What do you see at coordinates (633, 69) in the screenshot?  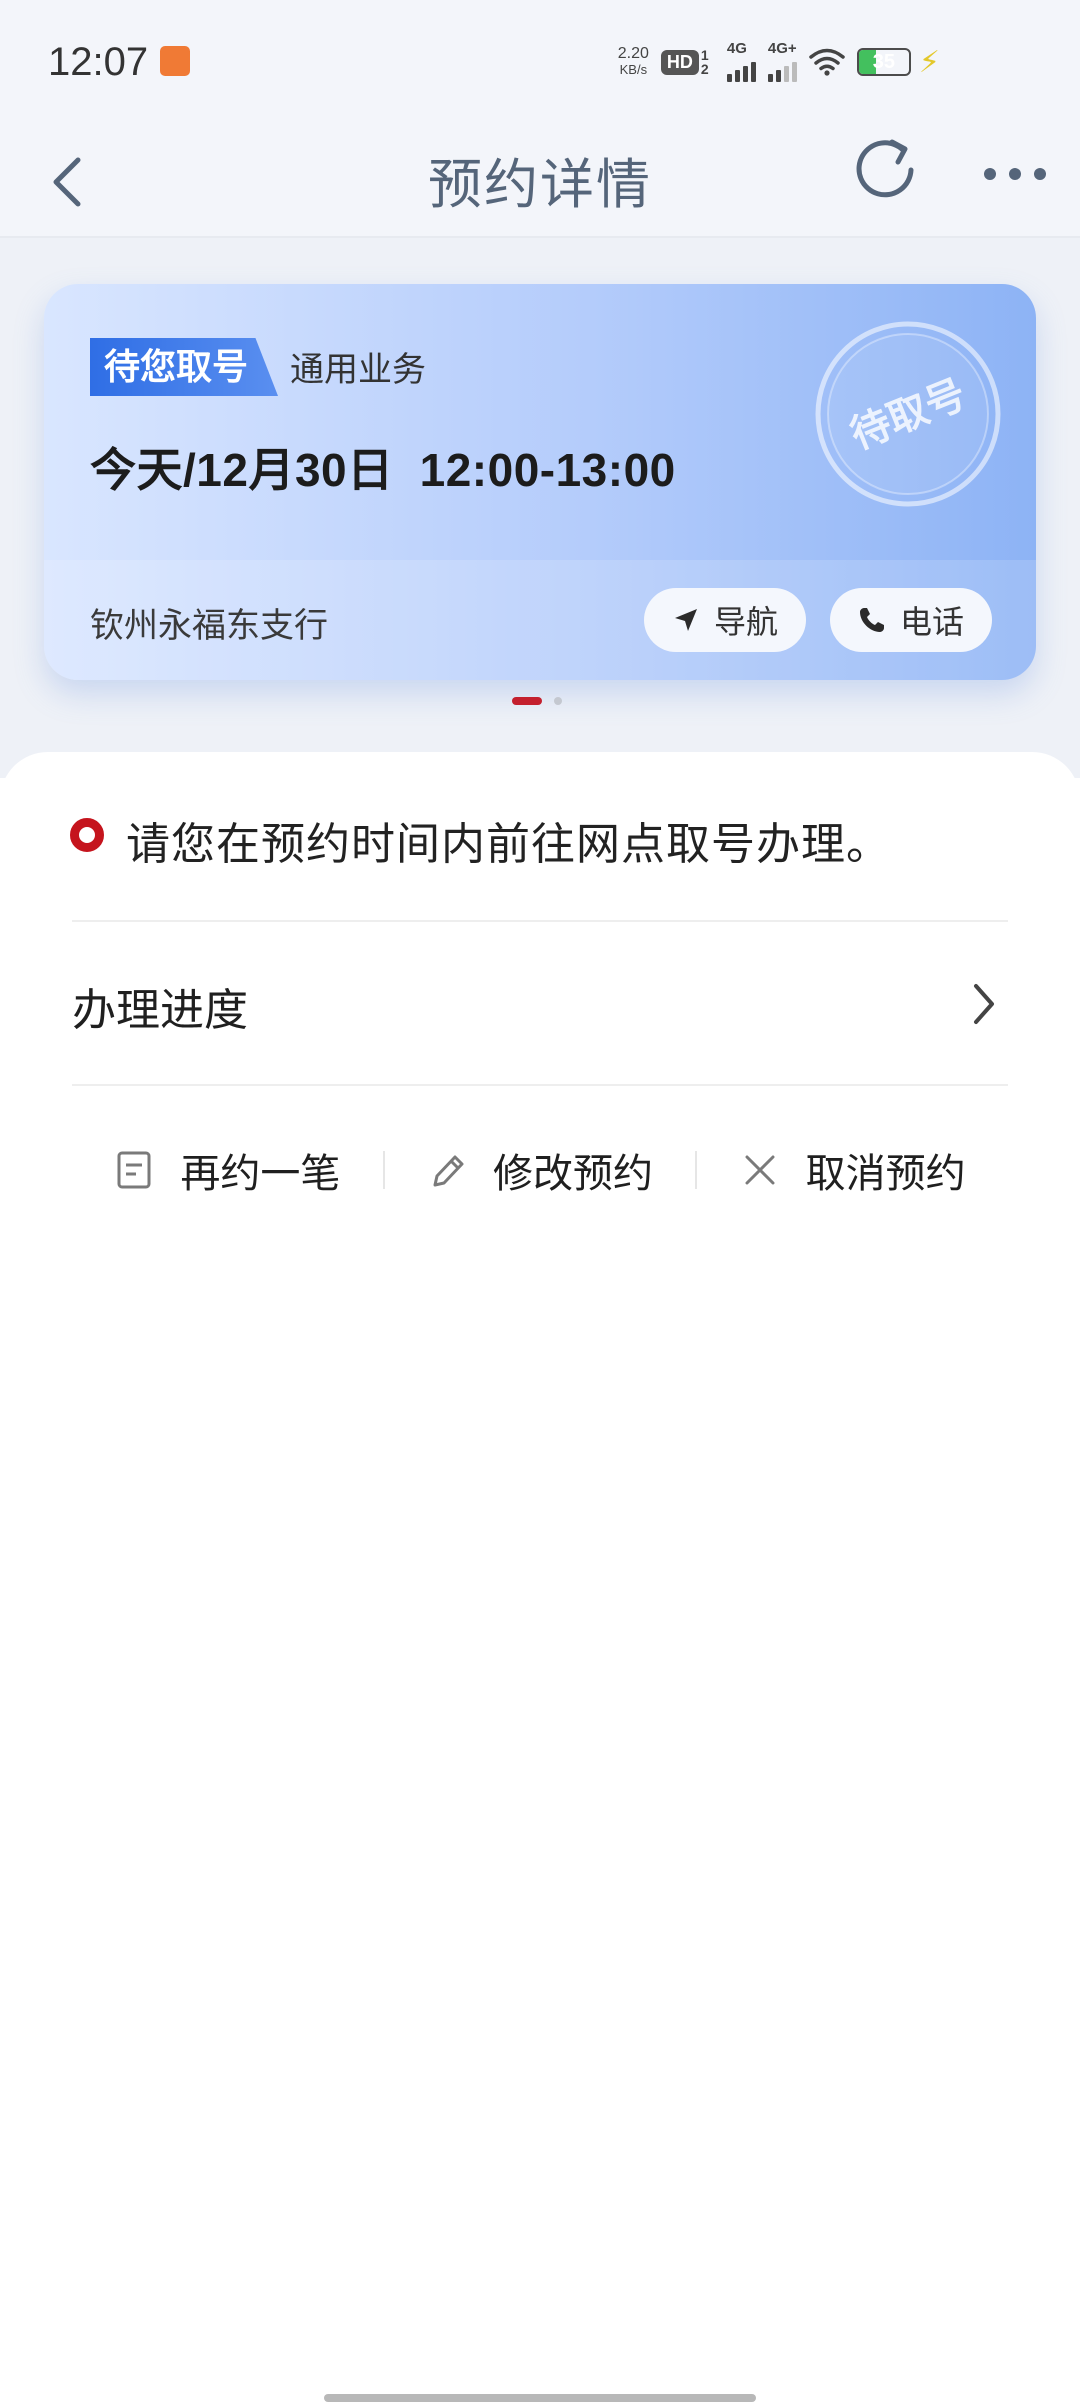 I see `net-speed-unit: KB/s` at bounding box center [633, 69].